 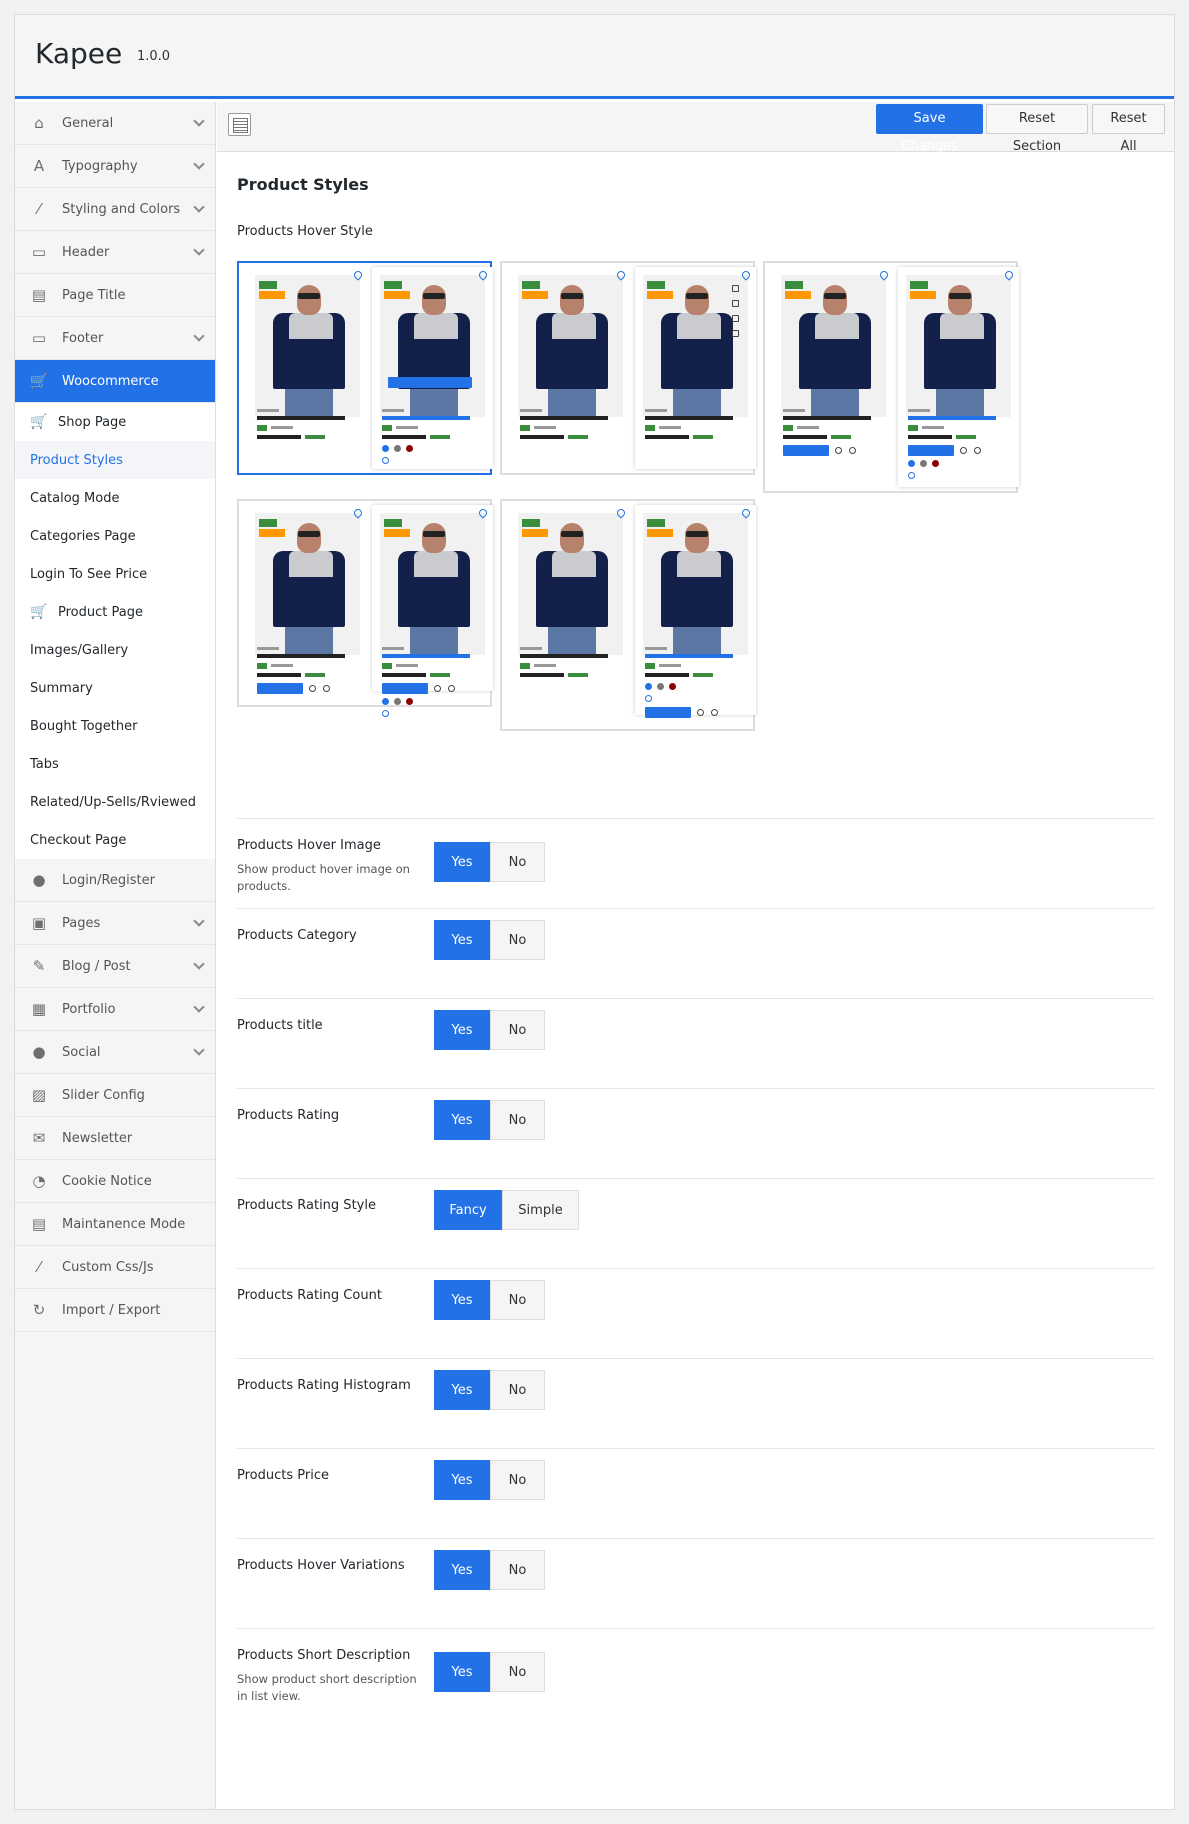 I want to click on sidebar-subitem-catalog-mode: Catalog Mode, so click(x=115, y=498).